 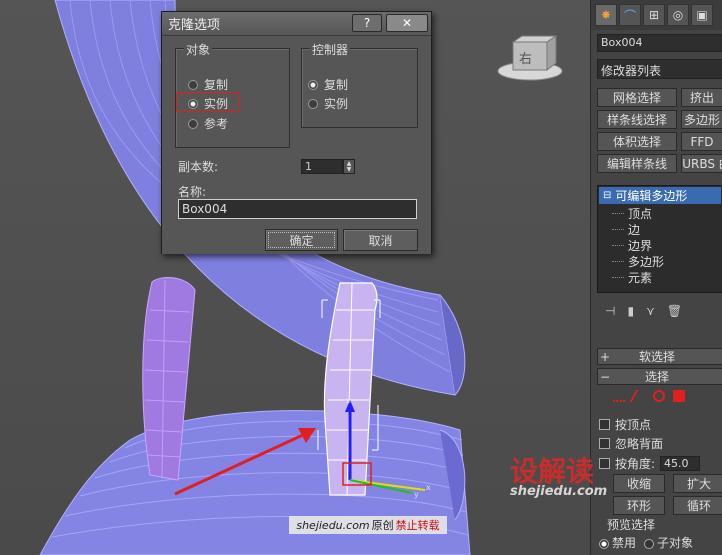 I want to click on modifier-stack: ⊟ 可编辑多边形 顶点 边 边界 多边形 元素, so click(x=659, y=239).